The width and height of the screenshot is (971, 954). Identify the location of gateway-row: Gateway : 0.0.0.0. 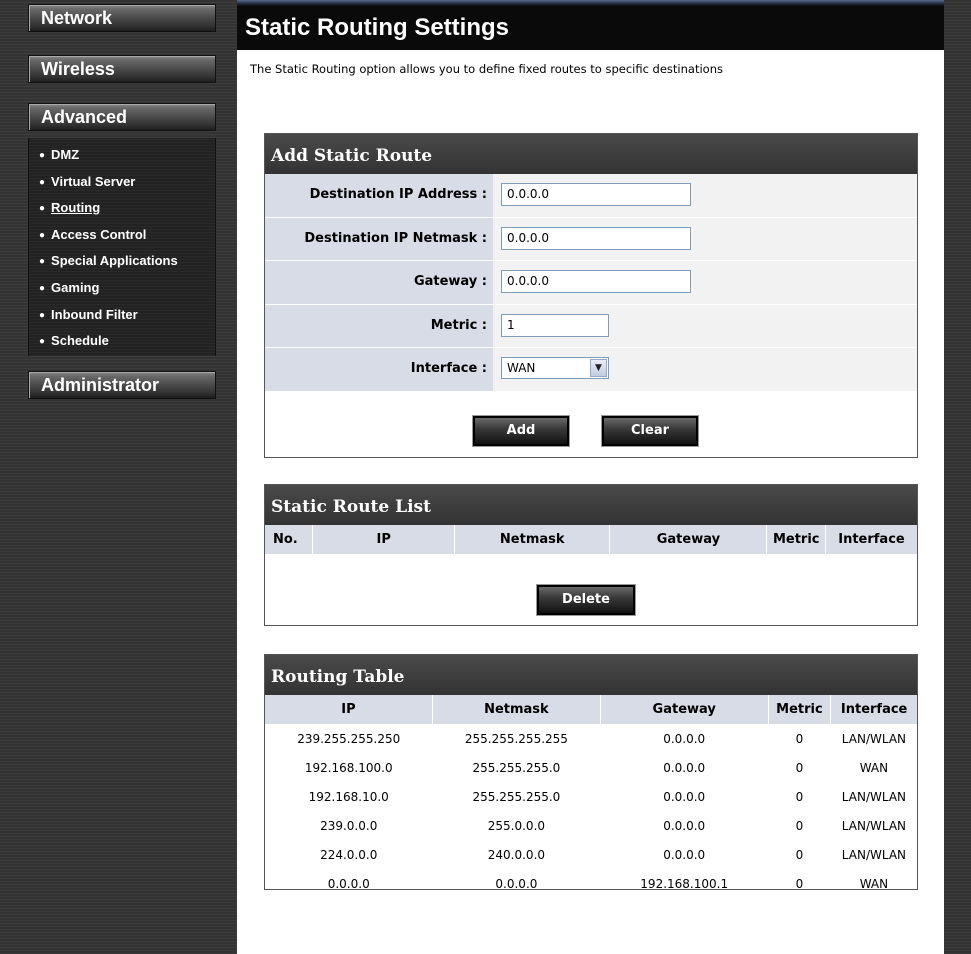
(591, 283).